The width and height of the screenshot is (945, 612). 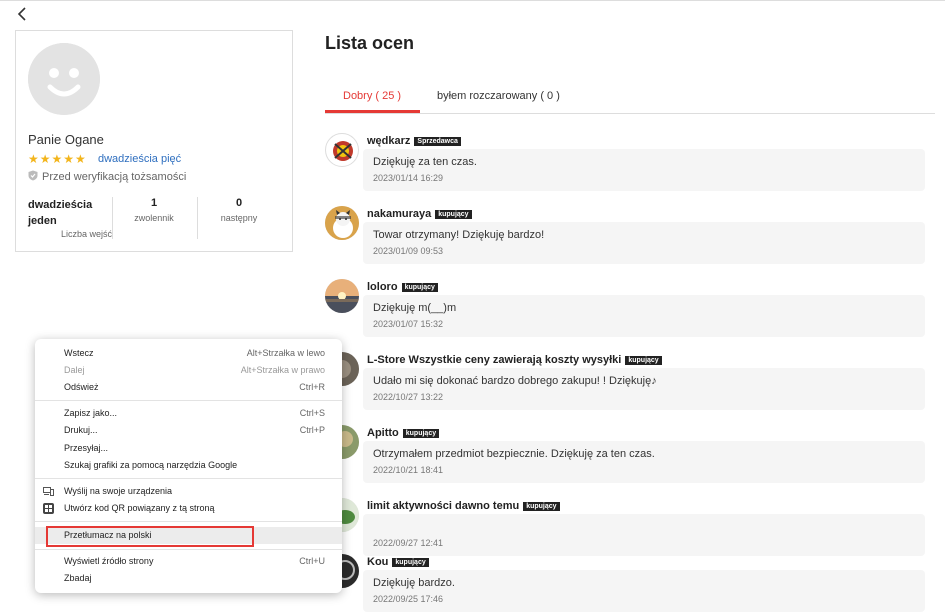 I want to click on review-bubble: Dziękuję m(__)m 2023/01/07 15:32, so click(x=644, y=316).